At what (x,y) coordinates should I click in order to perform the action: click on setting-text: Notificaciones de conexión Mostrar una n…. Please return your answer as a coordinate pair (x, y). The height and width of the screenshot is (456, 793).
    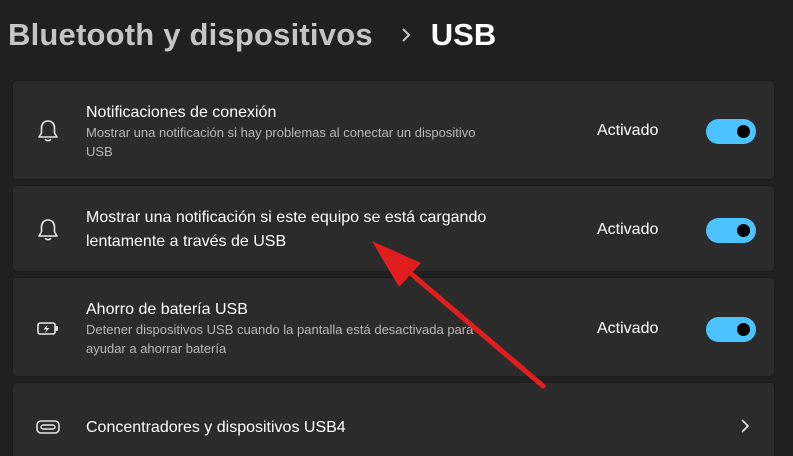
    Looking at the image, I should click on (280, 131).